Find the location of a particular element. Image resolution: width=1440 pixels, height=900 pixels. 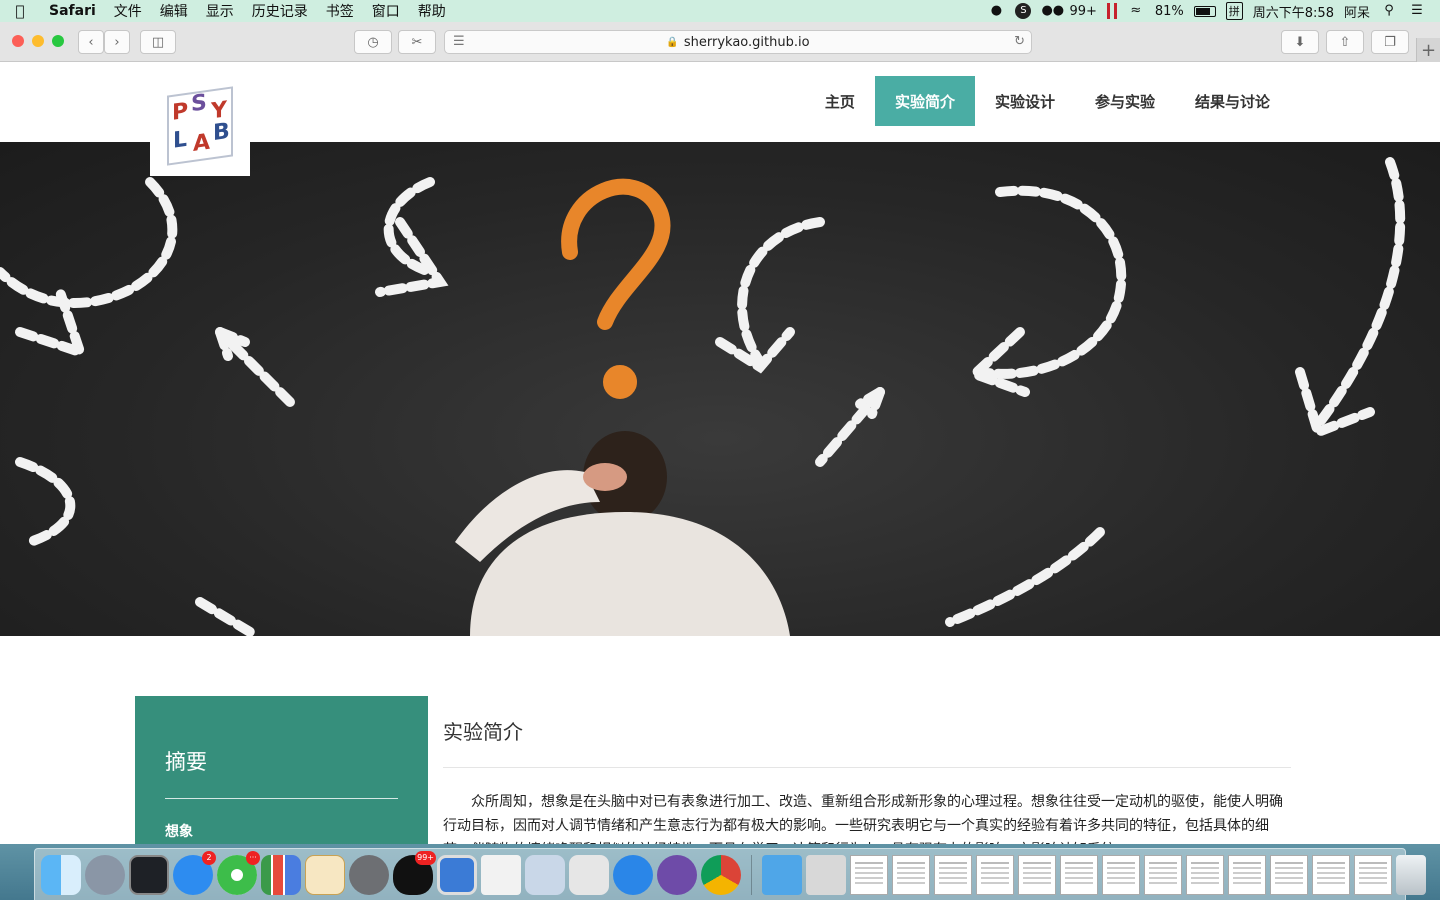

skype-icon: S is located at coordinates (1023, 11).